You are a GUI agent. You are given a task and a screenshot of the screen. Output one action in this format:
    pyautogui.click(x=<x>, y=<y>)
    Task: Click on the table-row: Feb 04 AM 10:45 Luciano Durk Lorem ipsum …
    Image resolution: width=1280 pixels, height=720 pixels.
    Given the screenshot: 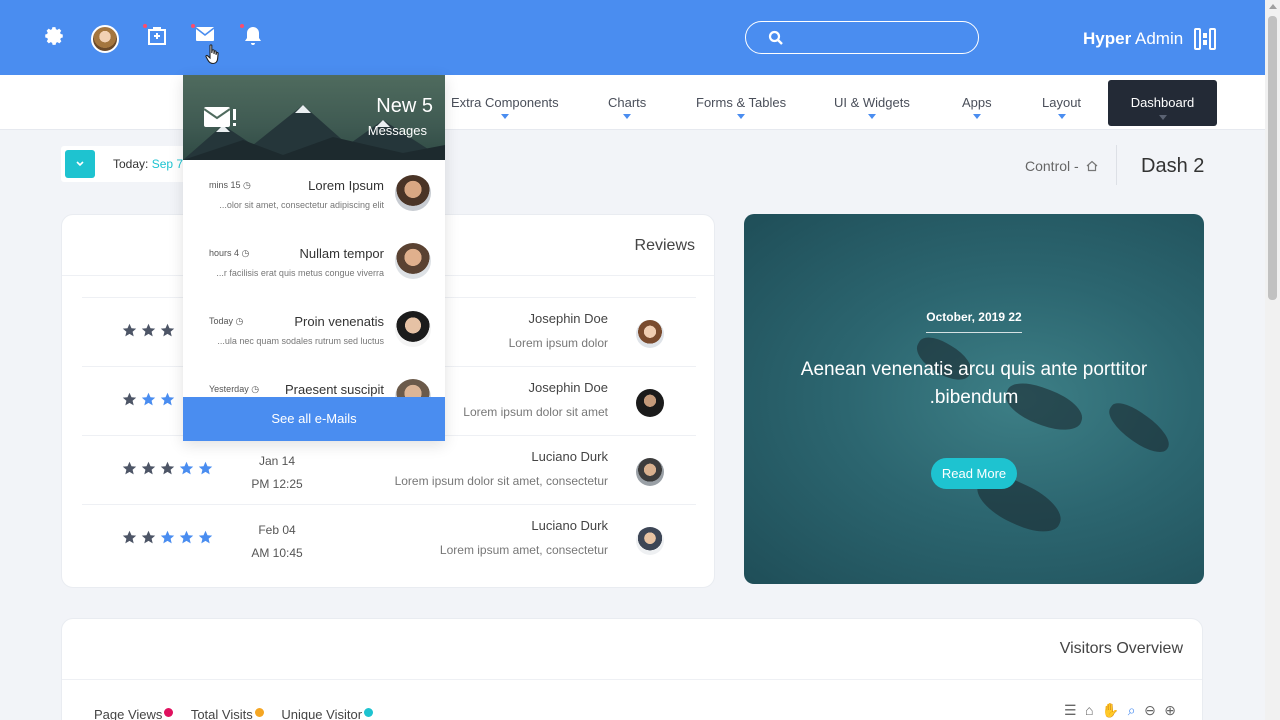 What is the action you would take?
    pyautogui.click(x=389, y=538)
    